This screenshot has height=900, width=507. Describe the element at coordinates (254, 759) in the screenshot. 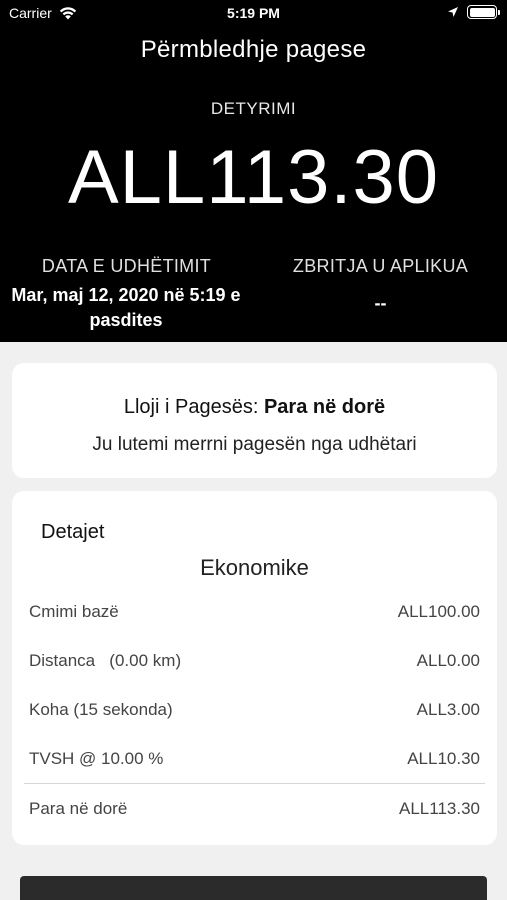

I see `fare-row: TVSH @ 10.00 % ALL10.30` at that location.